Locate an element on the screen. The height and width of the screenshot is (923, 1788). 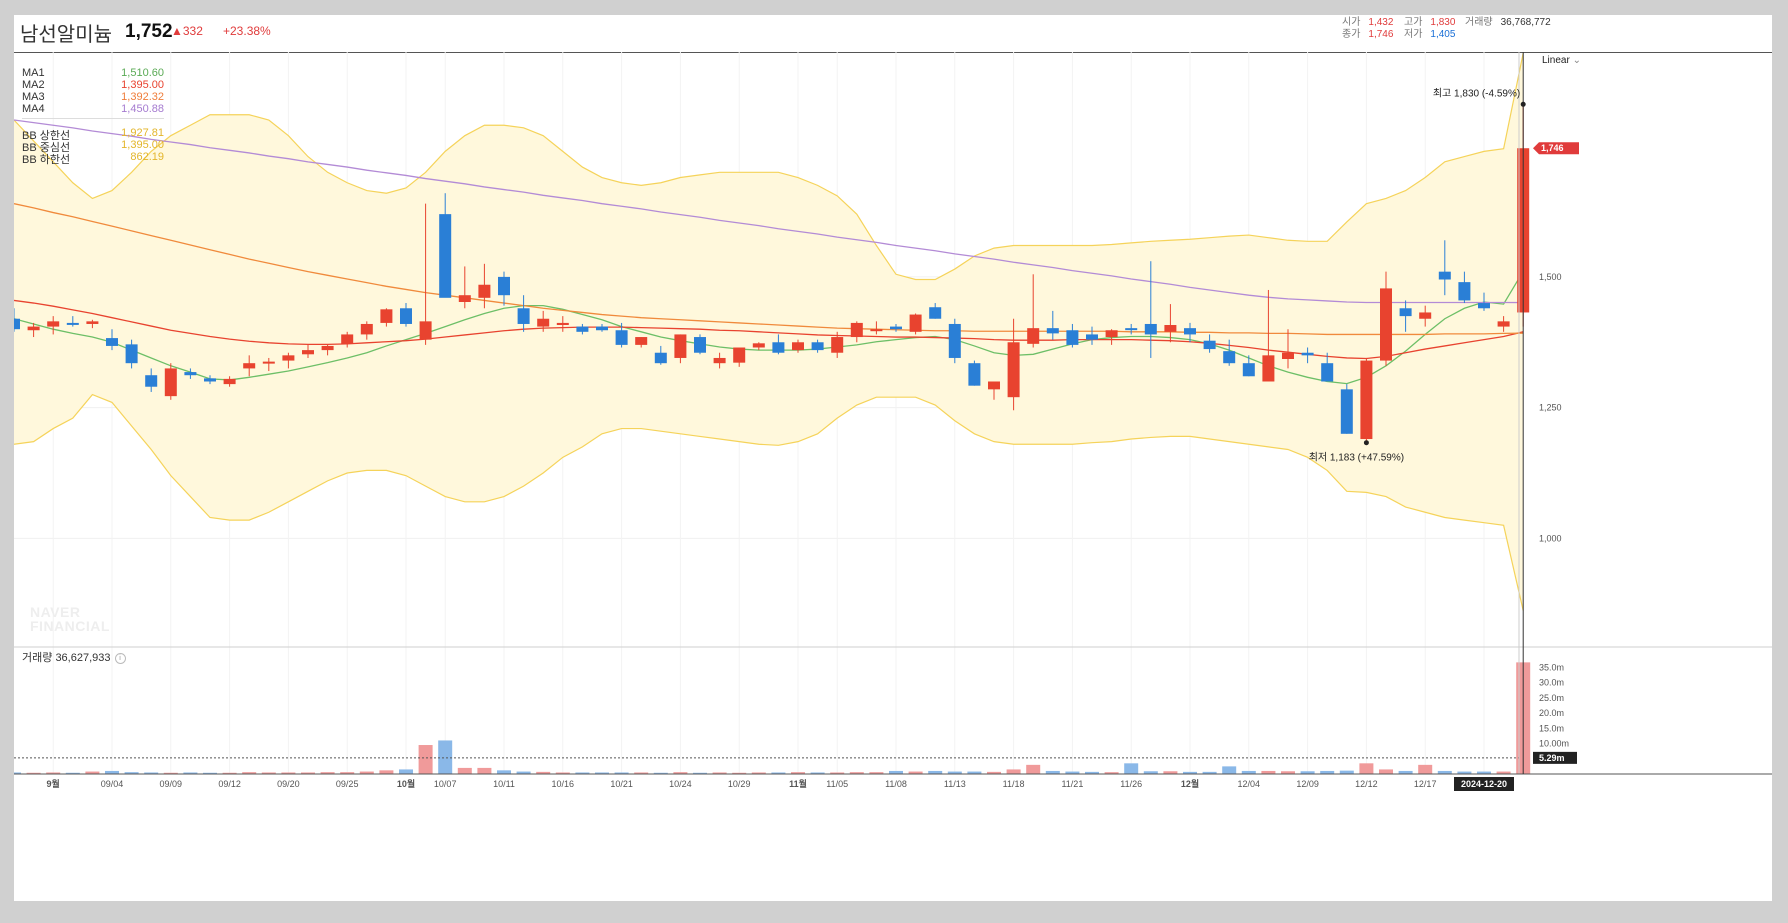
volume-reference-tag-label: 5.29m is located at coordinates (1552, 758).